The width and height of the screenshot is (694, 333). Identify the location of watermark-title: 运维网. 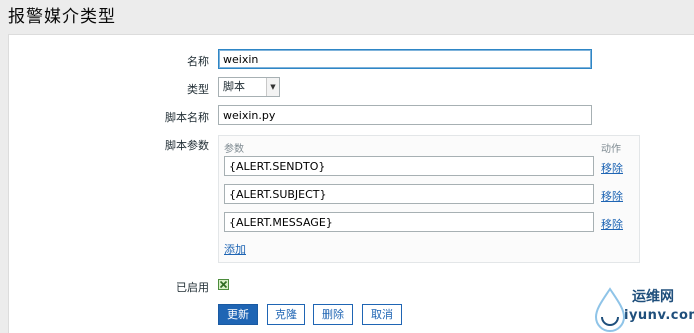
(653, 297).